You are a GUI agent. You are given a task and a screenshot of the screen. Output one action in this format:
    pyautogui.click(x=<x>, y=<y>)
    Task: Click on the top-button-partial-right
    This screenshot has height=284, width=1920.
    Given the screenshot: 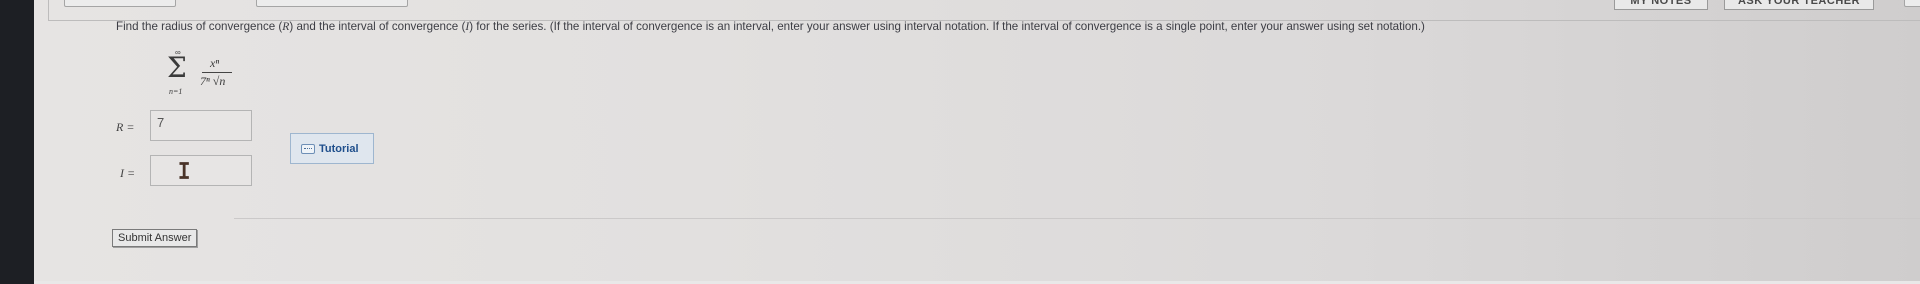 What is the action you would take?
    pyautogui.click(x=1912, y=3)
    